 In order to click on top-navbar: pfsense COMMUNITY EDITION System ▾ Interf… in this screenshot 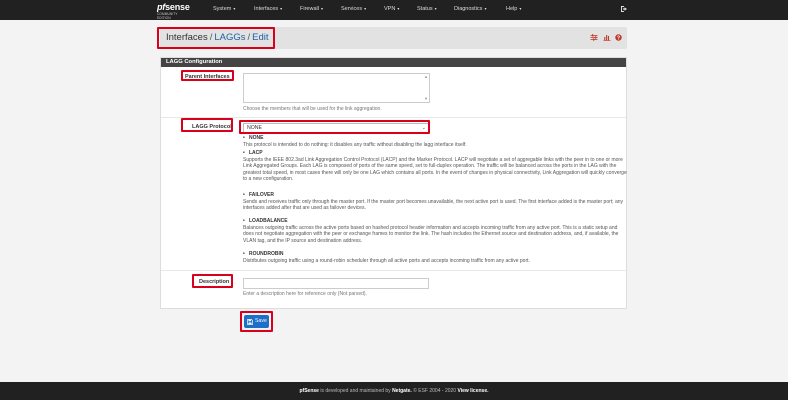, I will do `click(394, 10)`.